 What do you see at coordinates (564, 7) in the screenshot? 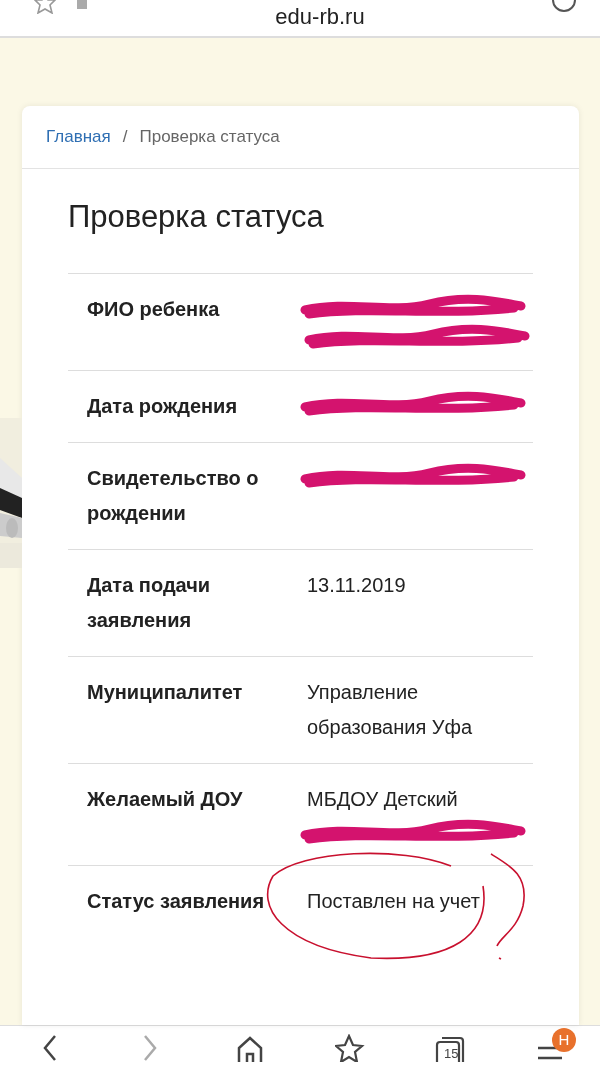
I see `reload-icon` at bounding box center [564, 7].